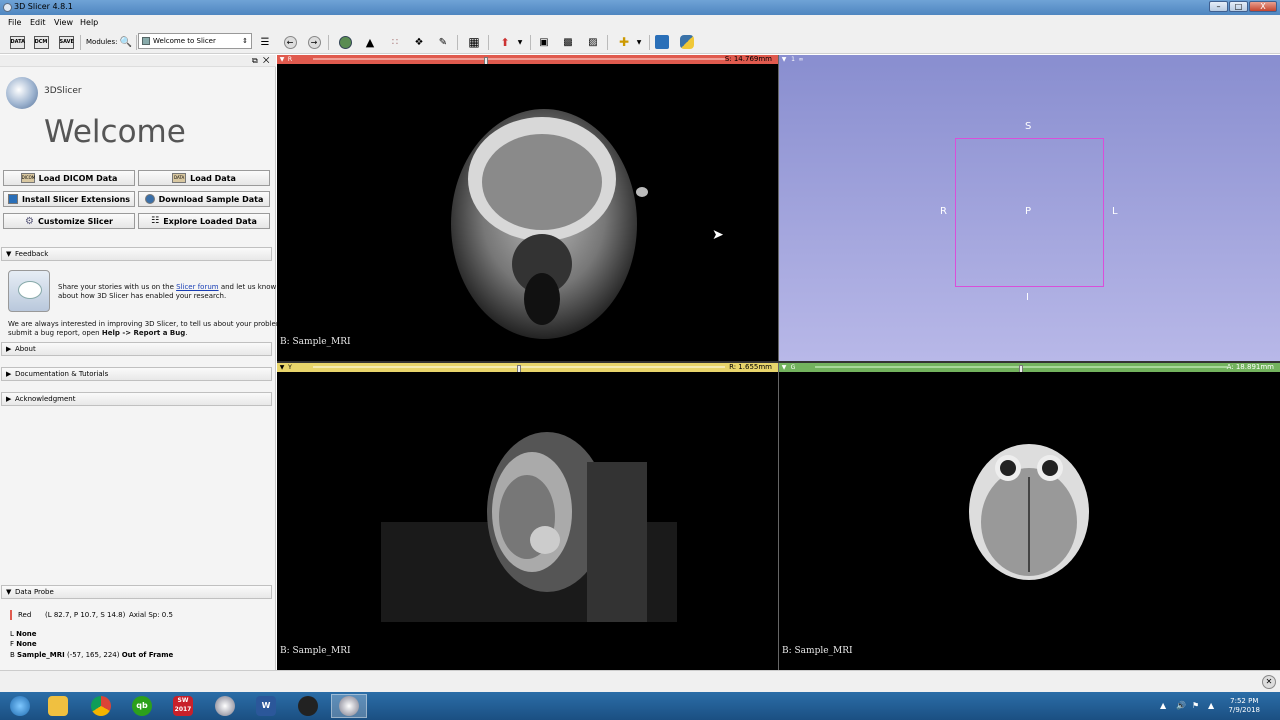  What do you see at coordinates (1218, 6) in the screenshot?
I see `minimize-button: –` at bounding box center [1218, 6].